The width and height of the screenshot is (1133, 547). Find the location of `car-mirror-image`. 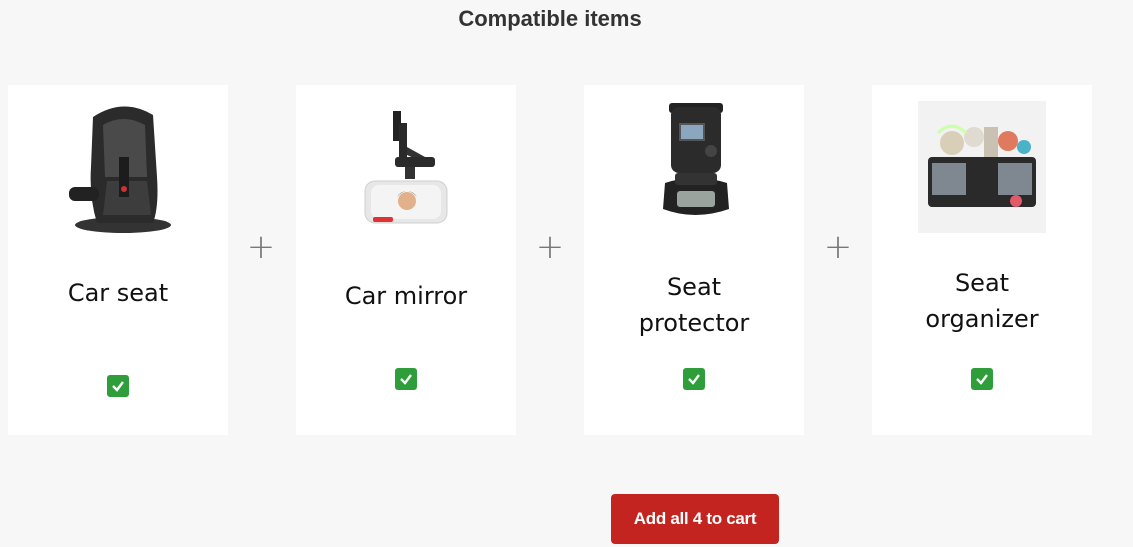

car-mirror-image is located at coordinates (406, 167).